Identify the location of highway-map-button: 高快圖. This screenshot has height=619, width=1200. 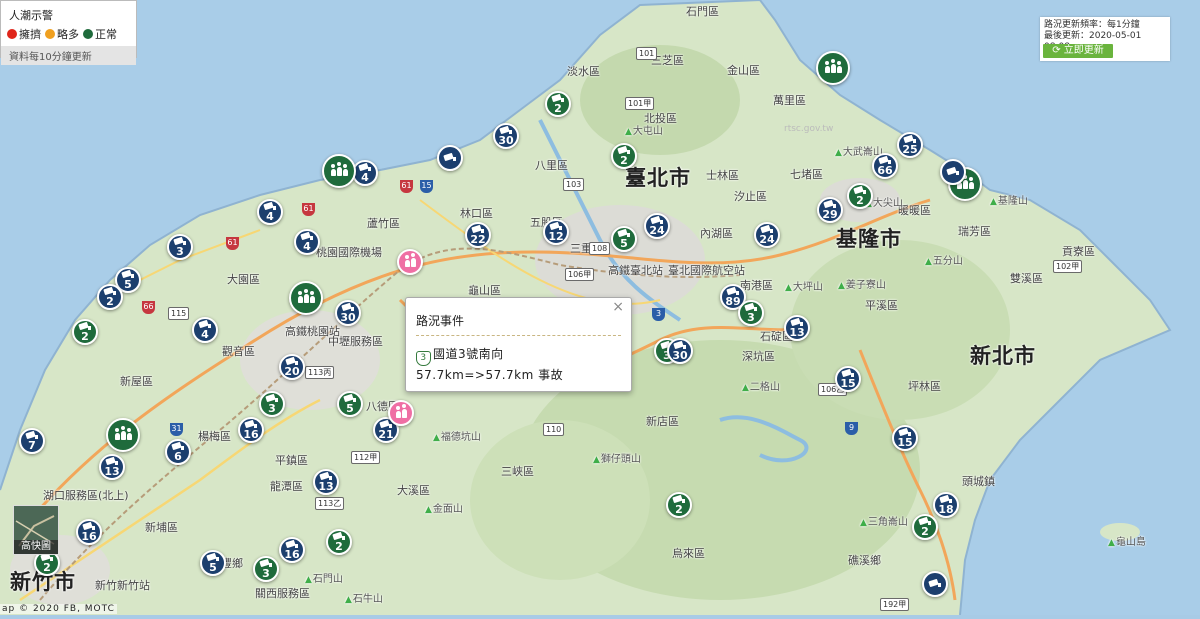
(36, 530).